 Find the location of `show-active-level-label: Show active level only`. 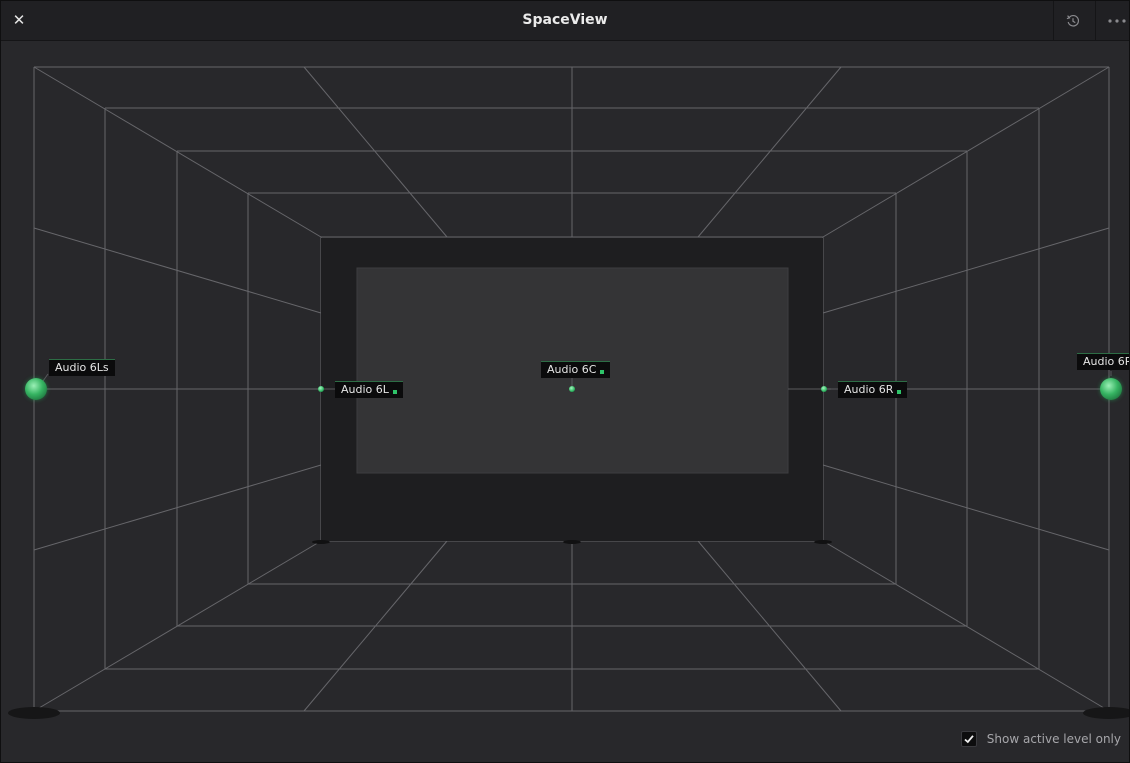

show-active-level-label: Show active level only is located at coordinates (1053, 739).